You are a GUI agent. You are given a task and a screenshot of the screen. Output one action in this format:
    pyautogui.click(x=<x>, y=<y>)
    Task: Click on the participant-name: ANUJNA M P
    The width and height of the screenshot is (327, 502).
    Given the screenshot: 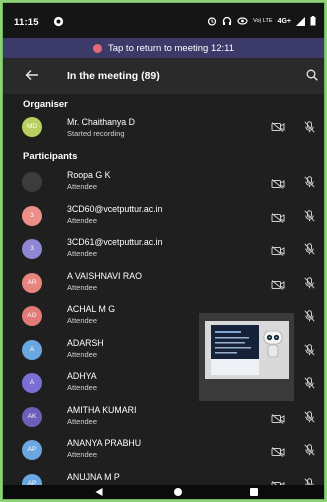 What is the action you would take?
    pyautogui.click(x=93, y=476)
    